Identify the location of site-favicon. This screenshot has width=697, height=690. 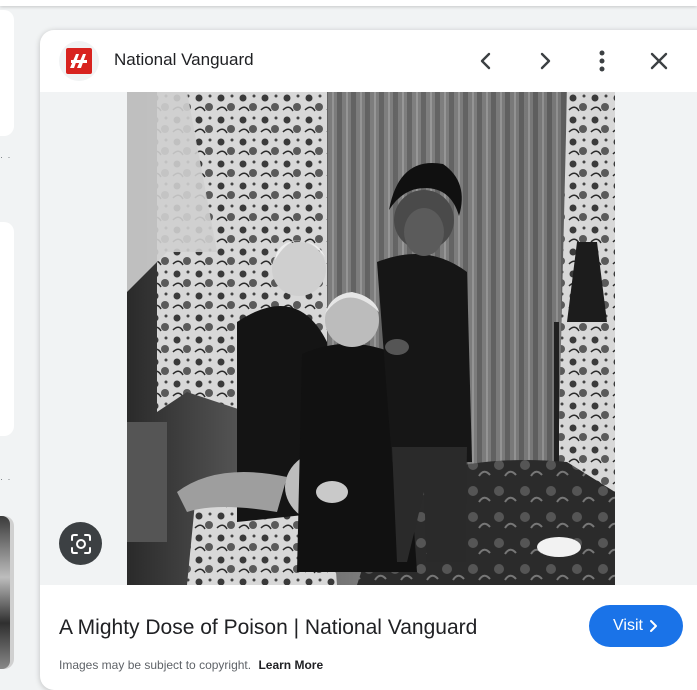
(79, 61).